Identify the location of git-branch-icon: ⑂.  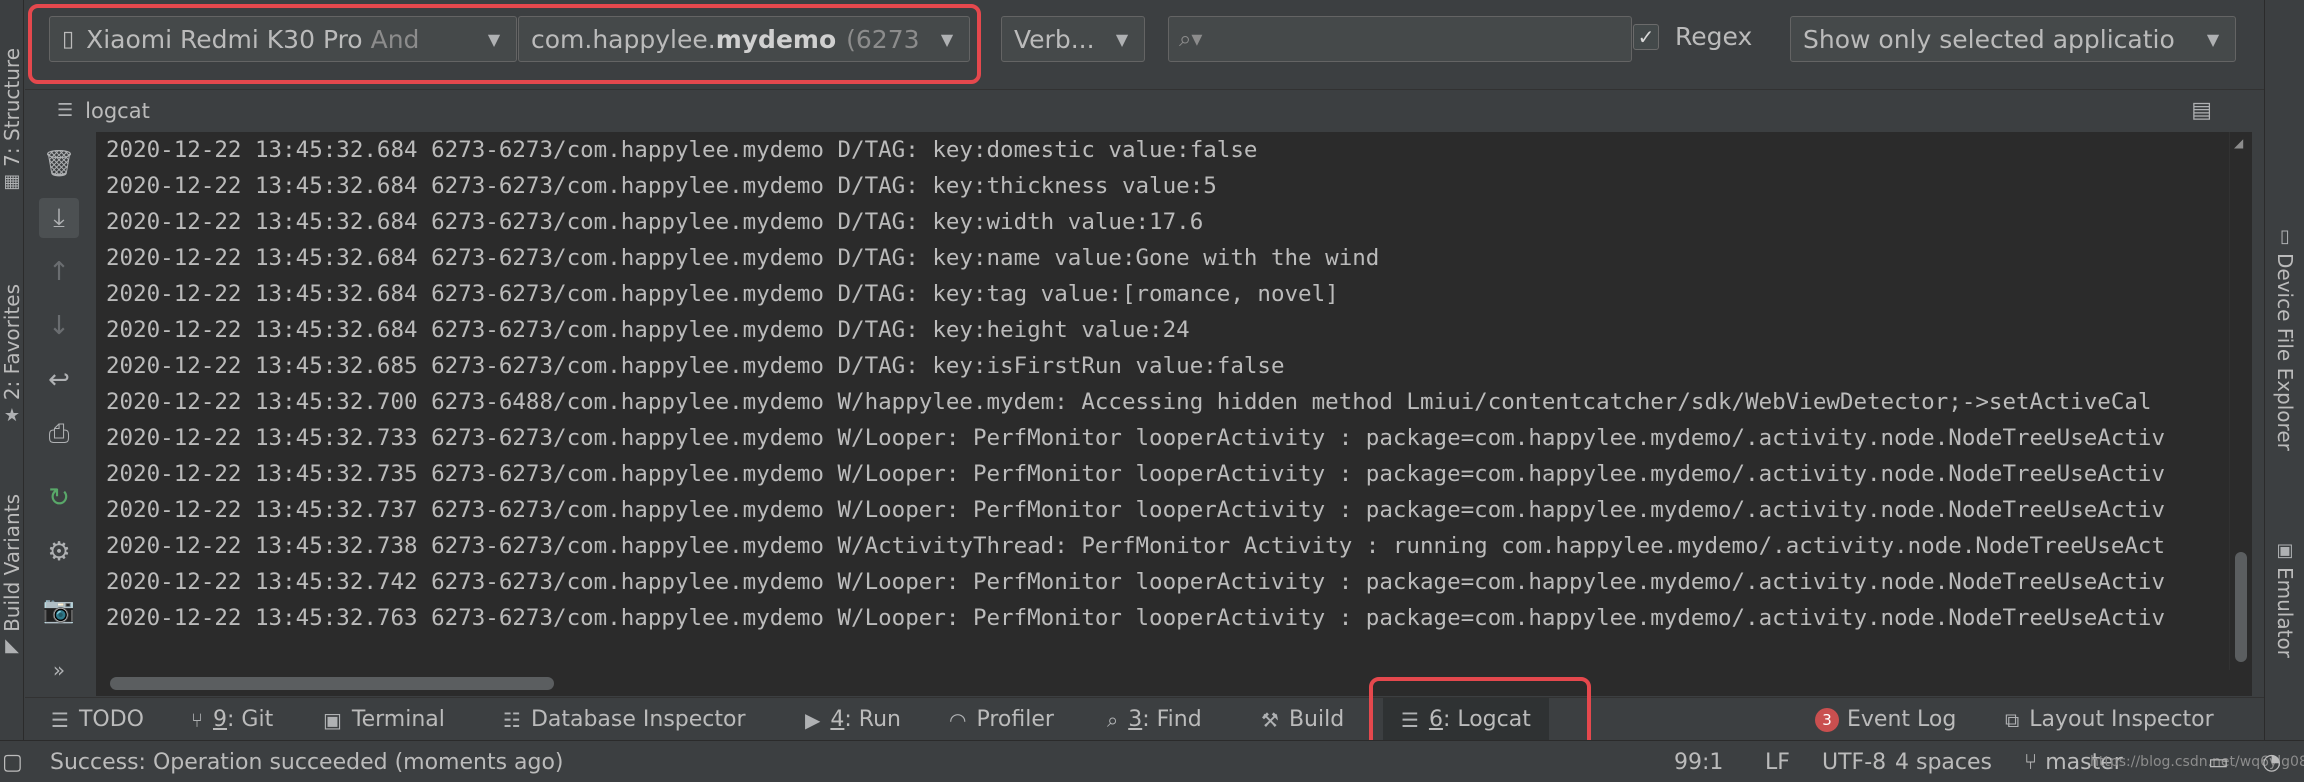
(2031, 762).